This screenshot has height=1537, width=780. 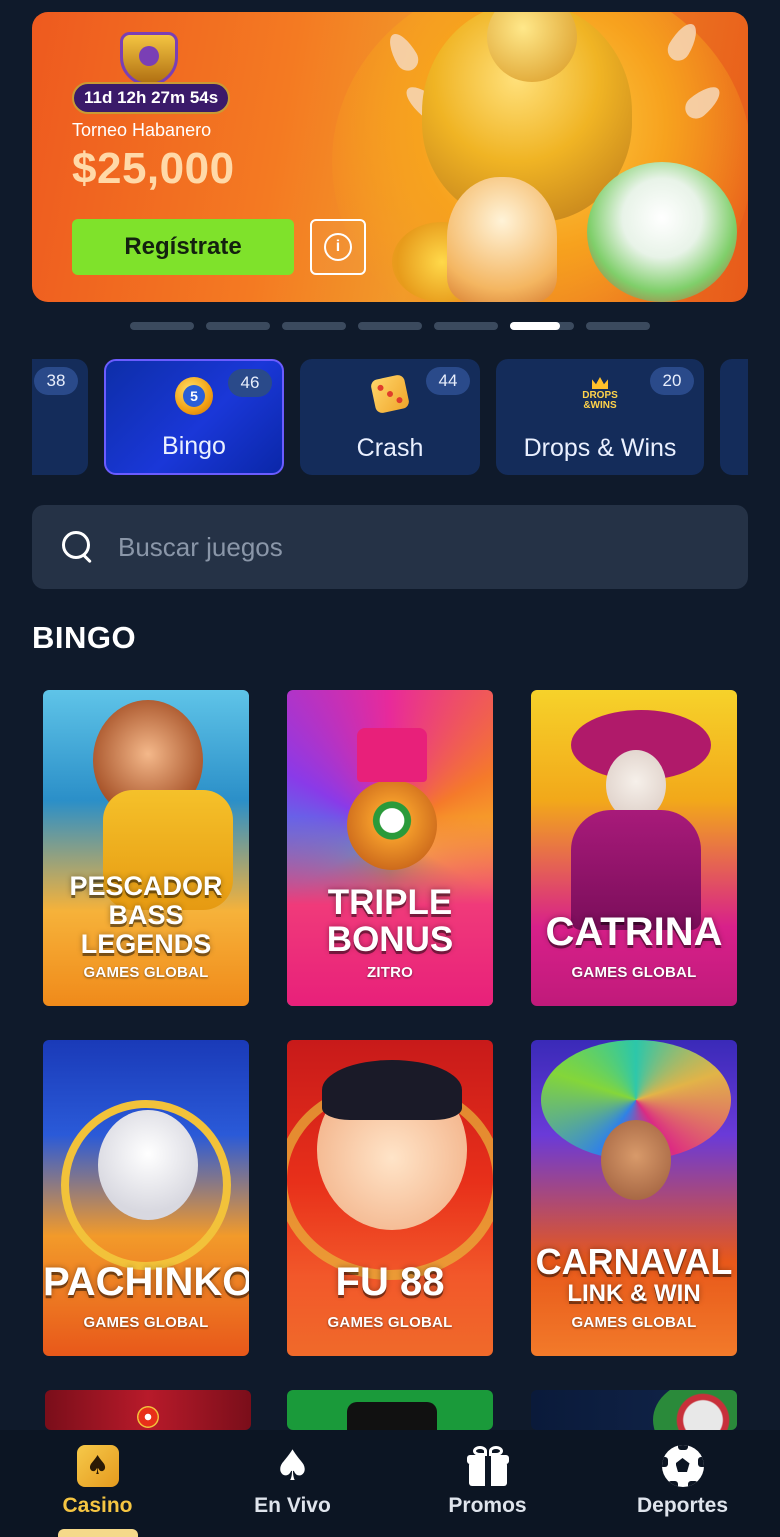 I want to click on category-card-crash: 44 Crash, so click(x=390, y=417).